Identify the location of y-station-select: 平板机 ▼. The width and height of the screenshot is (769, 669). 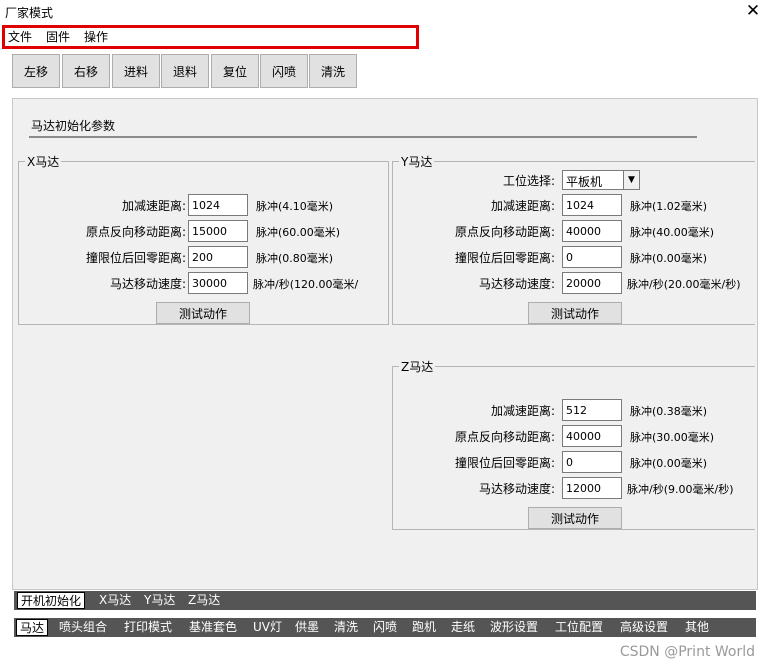
(601, 180).